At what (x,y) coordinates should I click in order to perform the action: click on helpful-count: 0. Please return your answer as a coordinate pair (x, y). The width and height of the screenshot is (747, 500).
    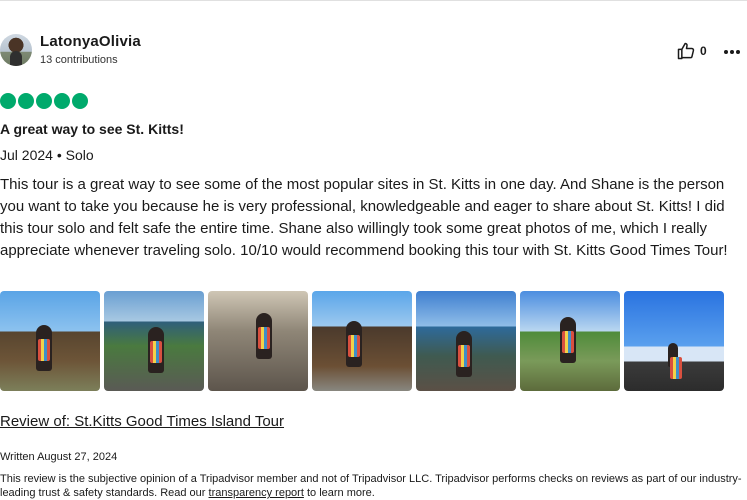
    Looking at the image, I should click on (703, 51).